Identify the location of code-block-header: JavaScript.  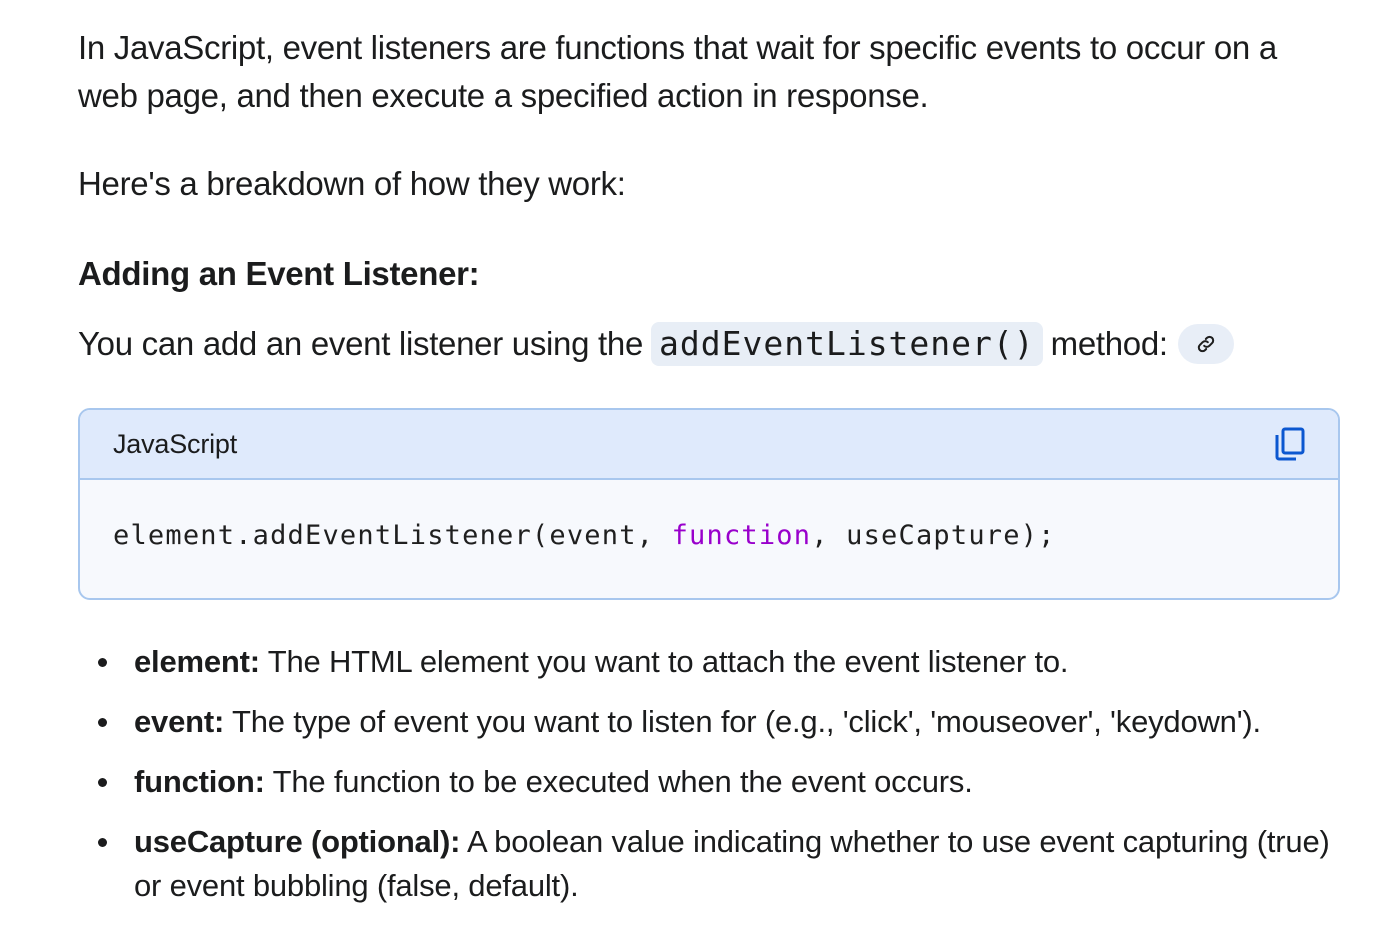
(709, 445).